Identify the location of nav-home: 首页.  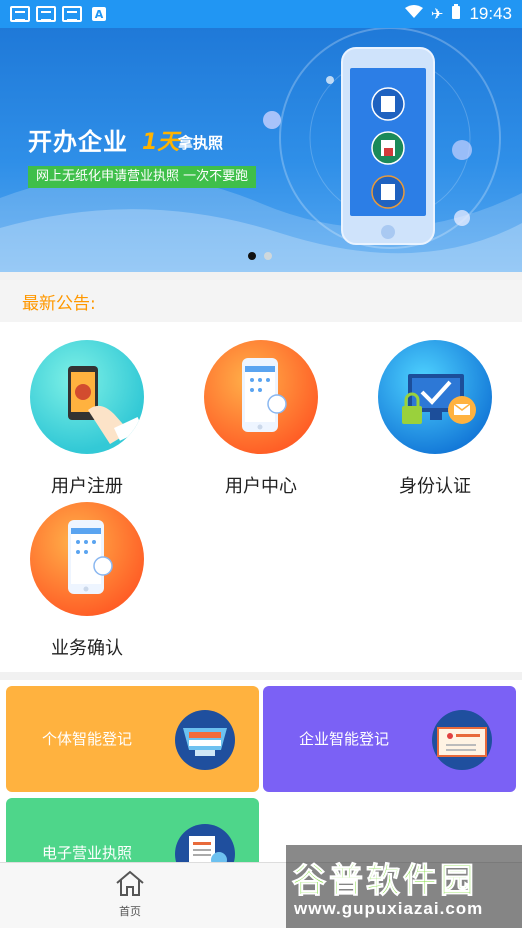
(130, 894).